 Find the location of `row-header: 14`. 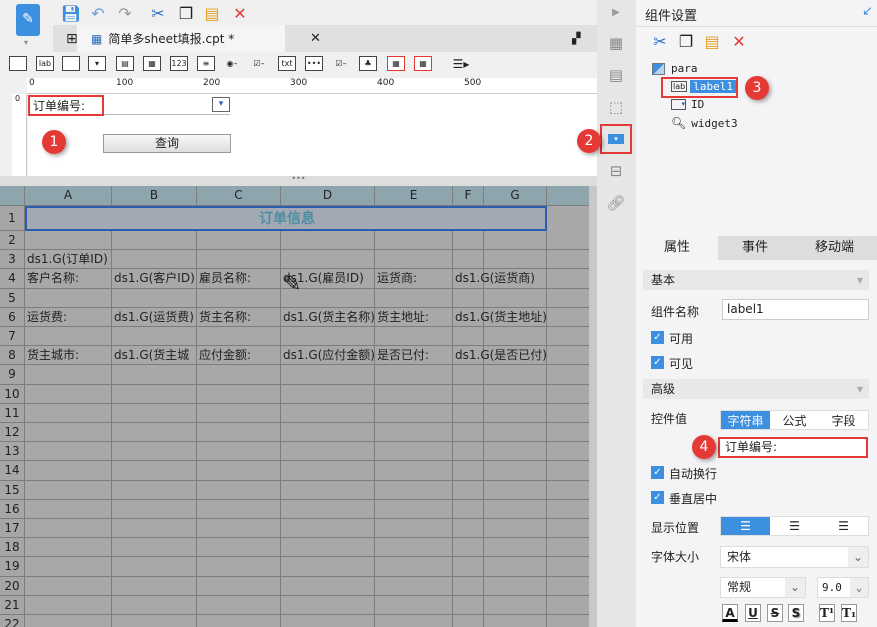

row-header: 14 is located at coordinates (12, 471).